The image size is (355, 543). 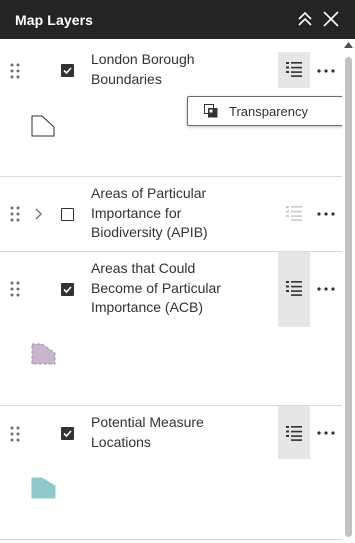 I want to click on transparency-icon, so click(x=211, y=111).